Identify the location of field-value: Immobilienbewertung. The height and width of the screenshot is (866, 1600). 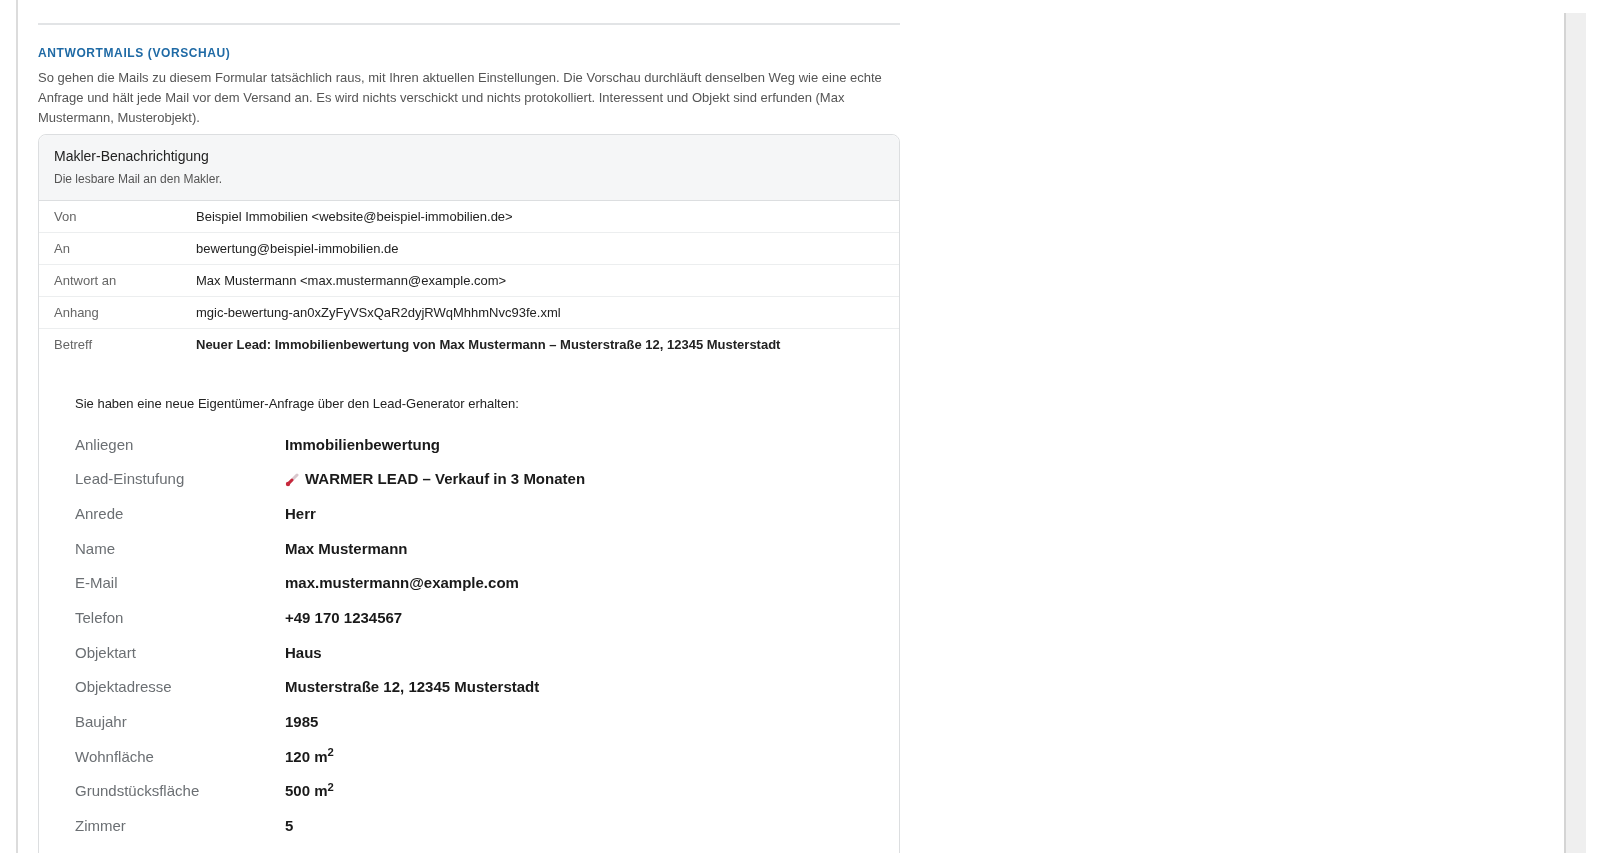
(362, 444).